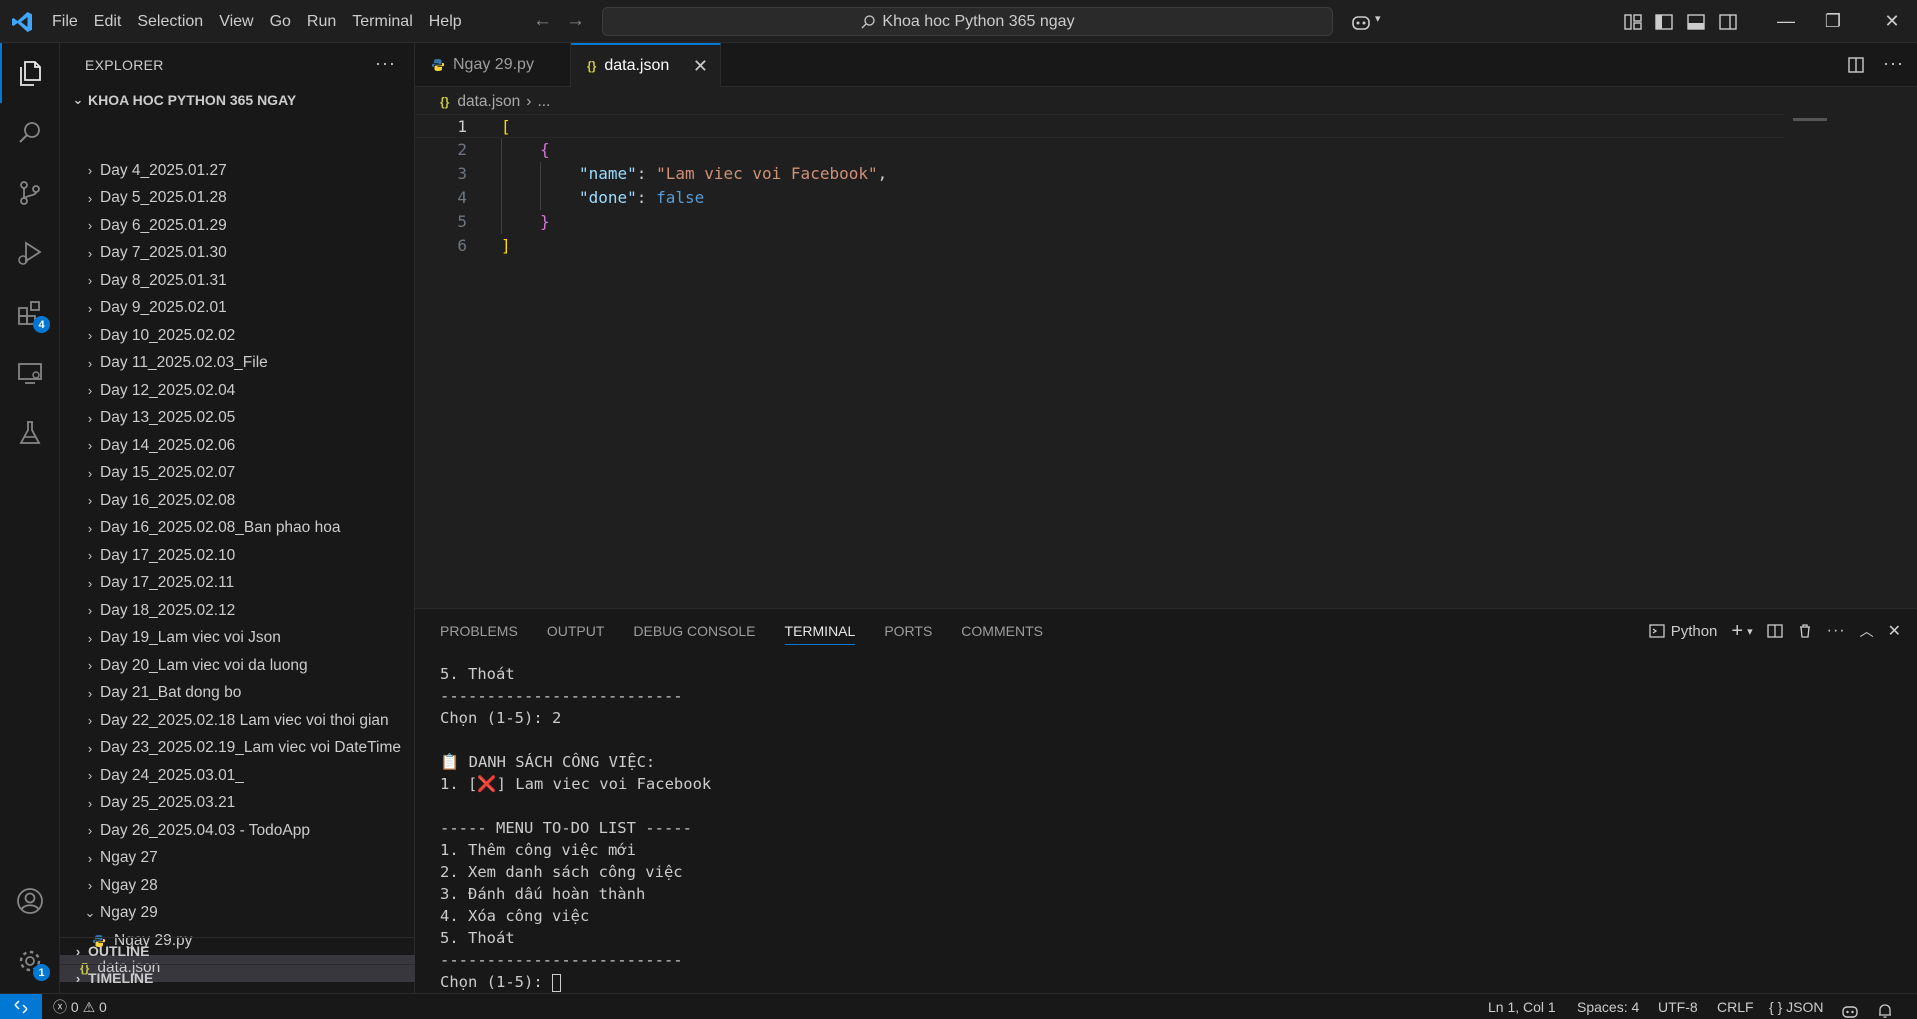 The height and width of the screenshot is (1019, 1917). I want to click on folder-item-open: ⌄ Ngay 29, so click(237, 914).